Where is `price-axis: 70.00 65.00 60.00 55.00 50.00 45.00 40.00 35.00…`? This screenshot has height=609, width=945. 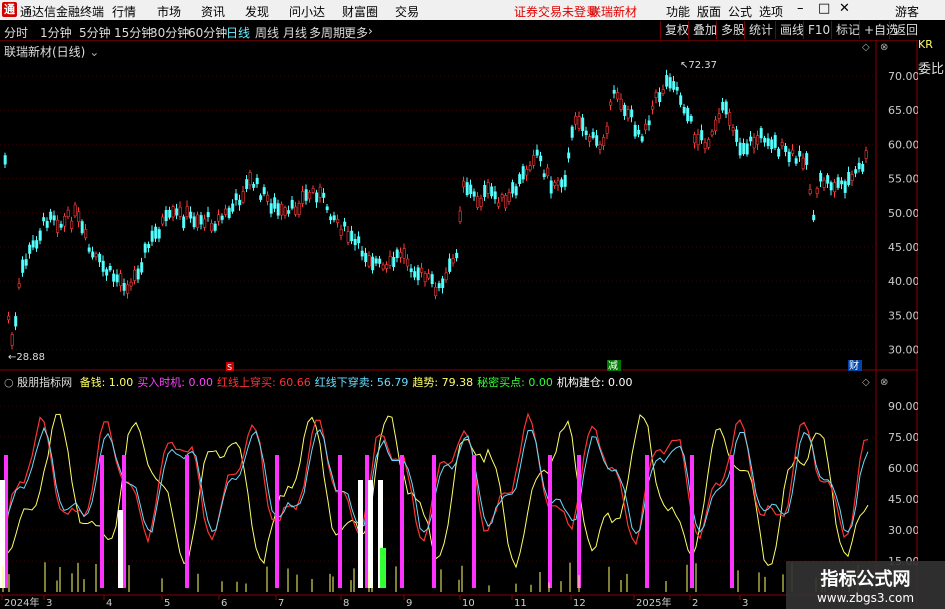
price-axis: 70.00 65.00 60.00 55.00 50.00 45.00 40.00 35.00… is located at coordinates (904, 213).